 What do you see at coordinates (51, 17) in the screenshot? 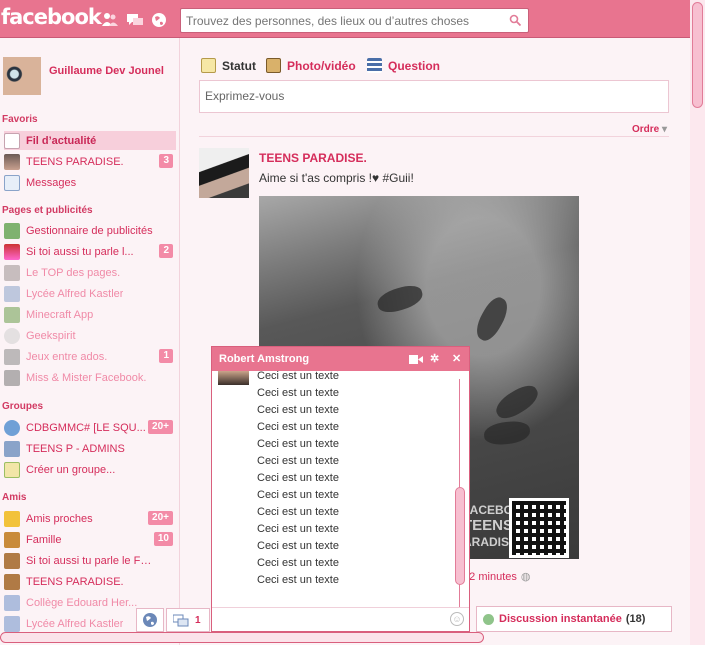
I see `facebook-logo: facebook` at bounding box center [51, 17].